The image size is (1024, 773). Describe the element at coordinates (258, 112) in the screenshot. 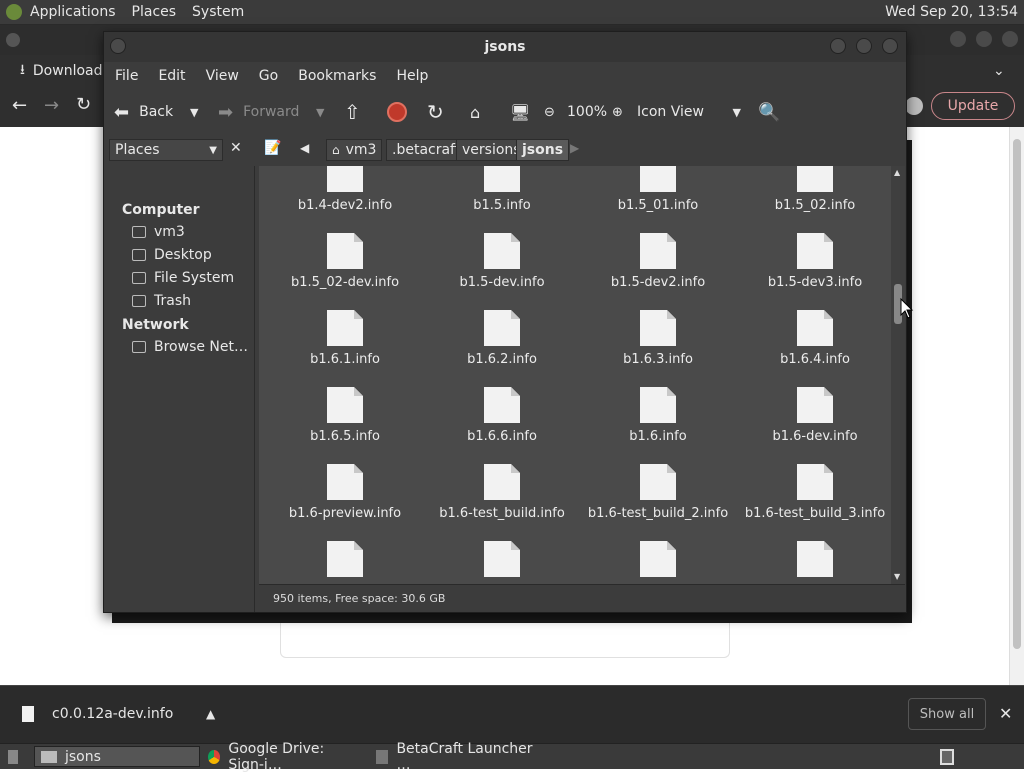

I see `forward-button: ➡ Forward` at that location.